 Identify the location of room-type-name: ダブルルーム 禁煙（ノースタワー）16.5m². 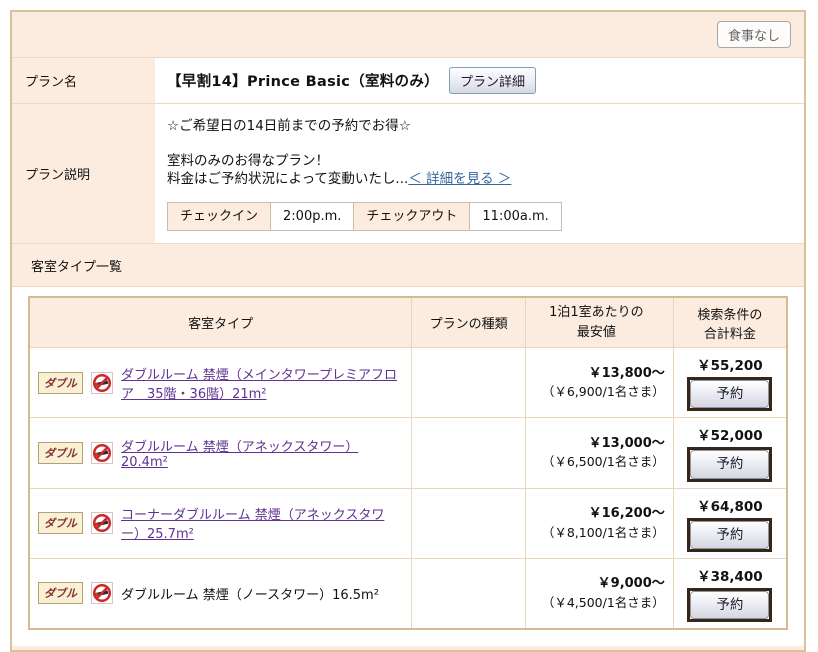
(250, 595).